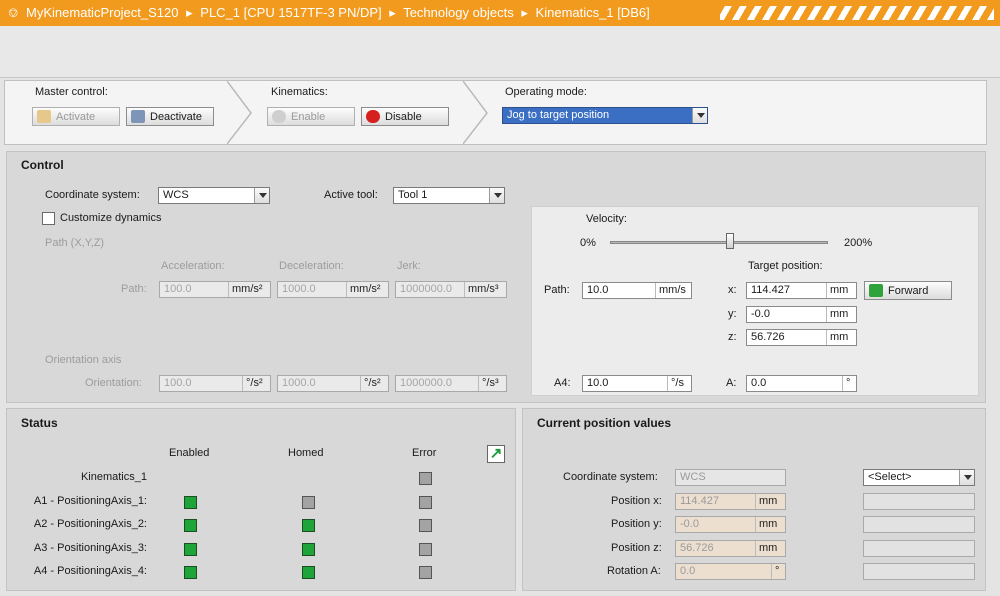 The height and width of the screenshot is (596, 1000). What do you see at coordinates (876, 290) in the screenshot?
I see `forward-icon` at bounding box center [876, 290].